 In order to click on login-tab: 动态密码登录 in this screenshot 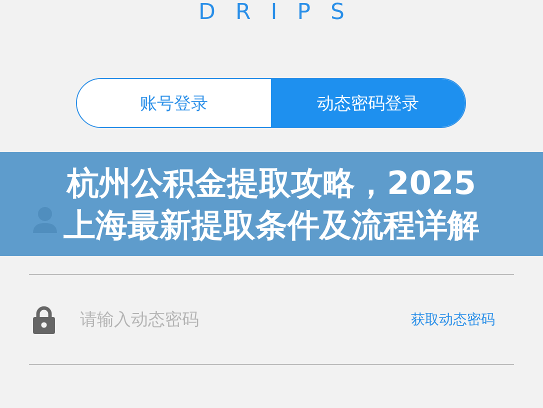, I will do `click(368, 103)`.